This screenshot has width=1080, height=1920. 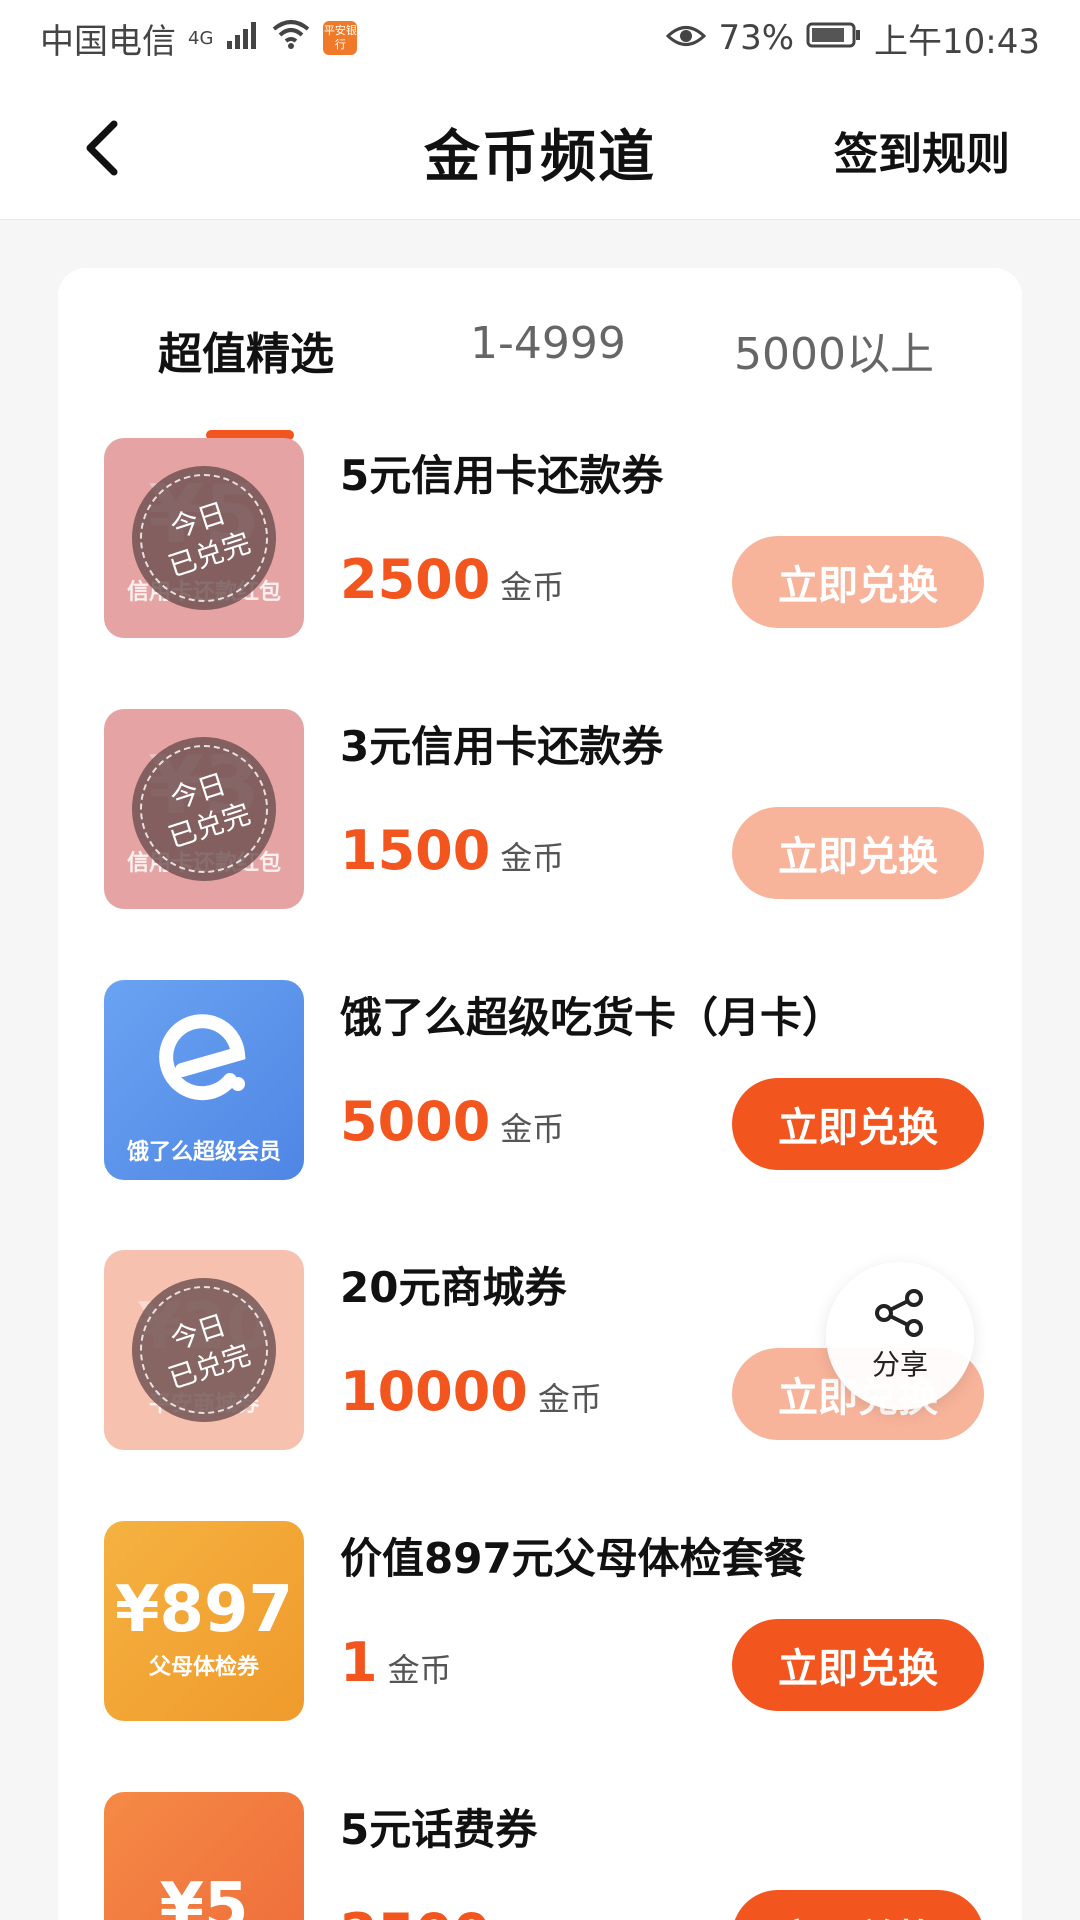 What do you see at coordinates (340, 38) in the screenshot?
I see `bank-app-badge: 平安银行` at bounding box center [340, 38].